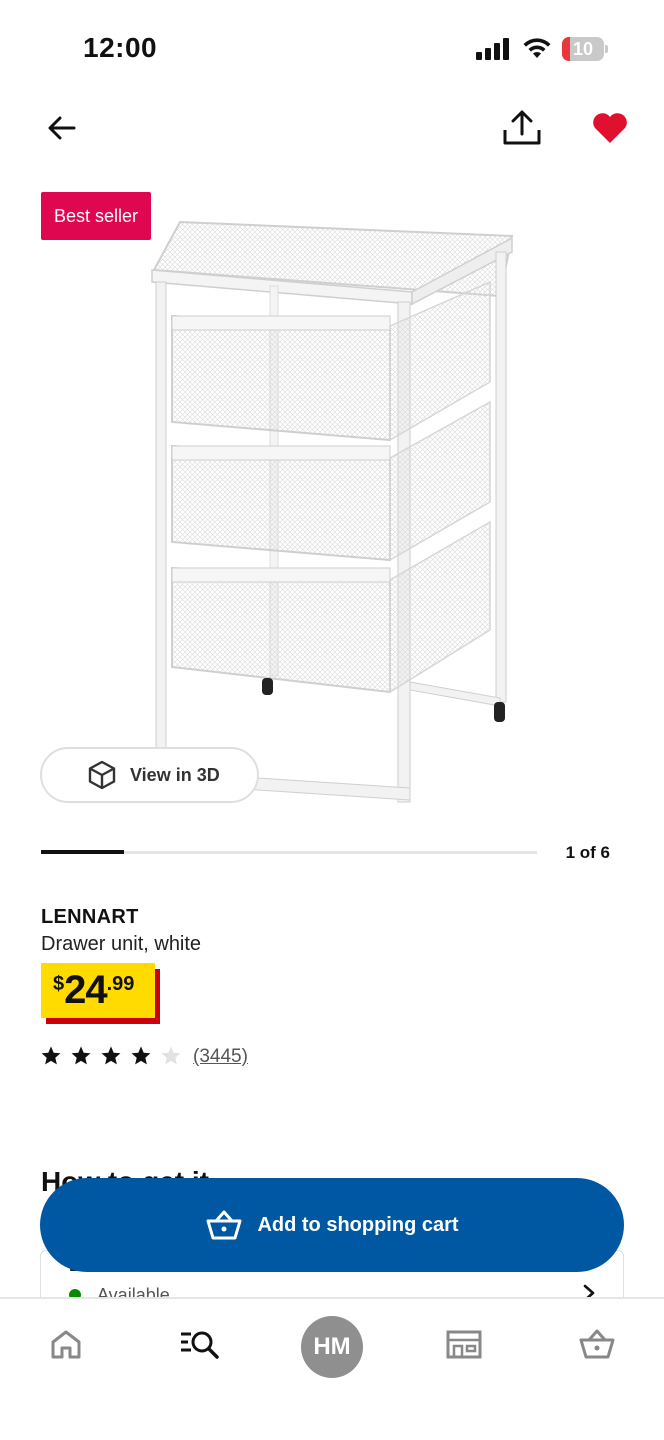 The width and height of the screenshot is (664, 1440). I want to click on price-decimal: .99, so click(120, 984).